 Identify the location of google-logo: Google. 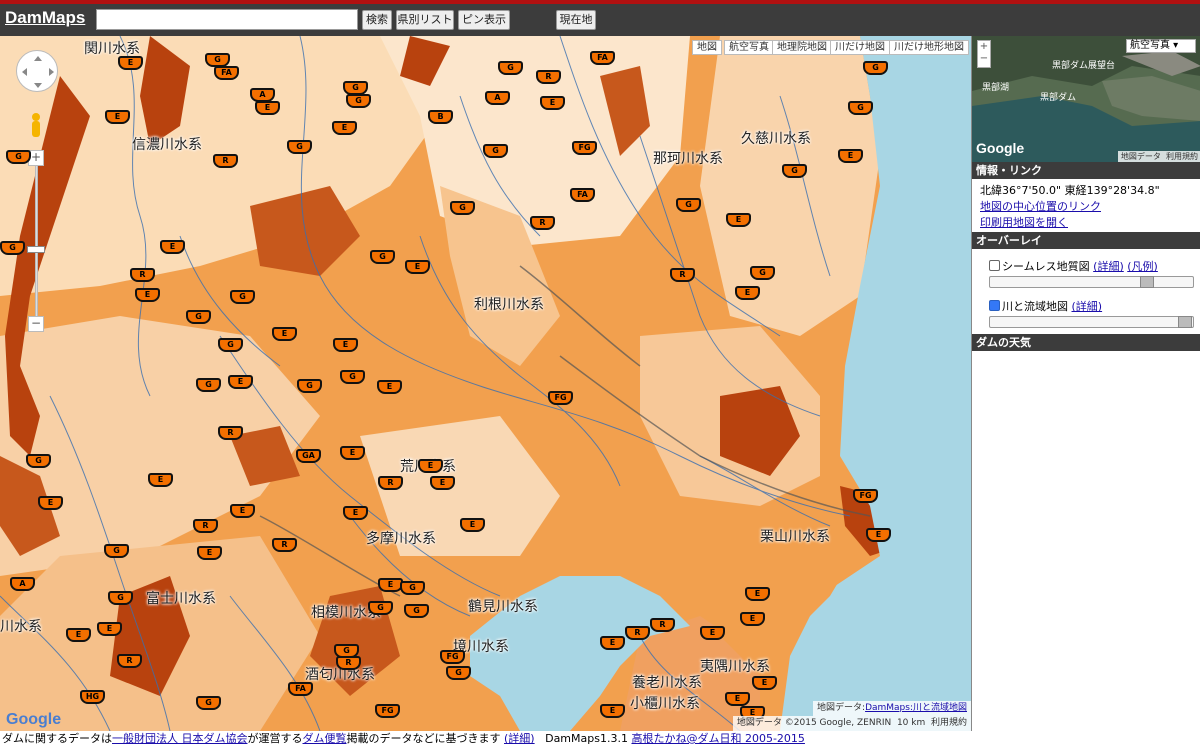
(33, 720).